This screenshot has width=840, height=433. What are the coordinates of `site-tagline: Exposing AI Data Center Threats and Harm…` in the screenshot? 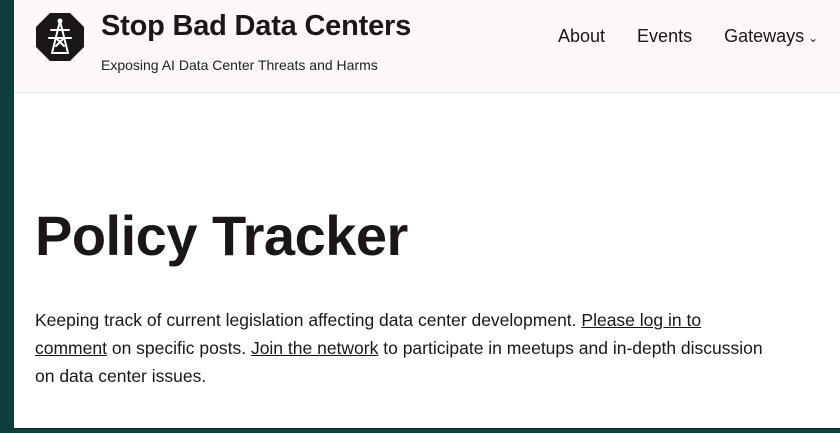 It's located at (239, 65).